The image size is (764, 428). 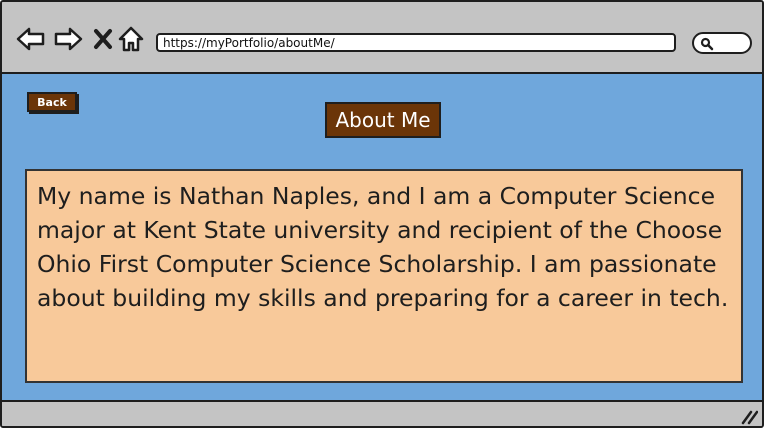 I want to click on home-icon, so click(x=131, y=39).